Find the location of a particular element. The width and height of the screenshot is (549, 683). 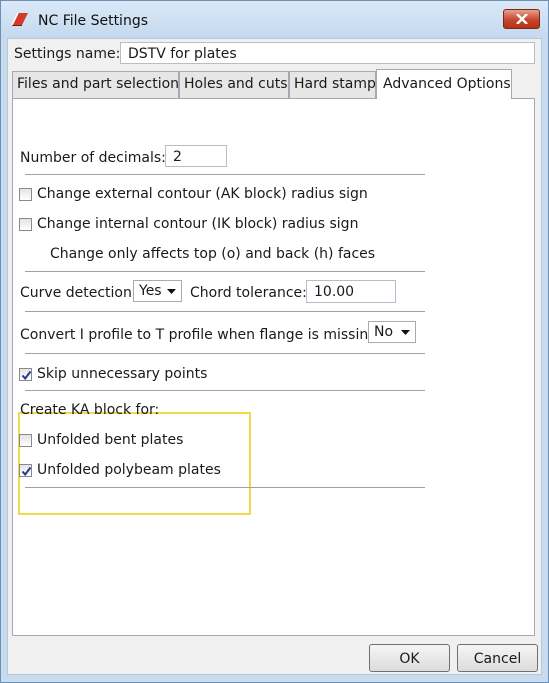

curve-detection-label: Curve detection: is located at coordinates (78, 293).